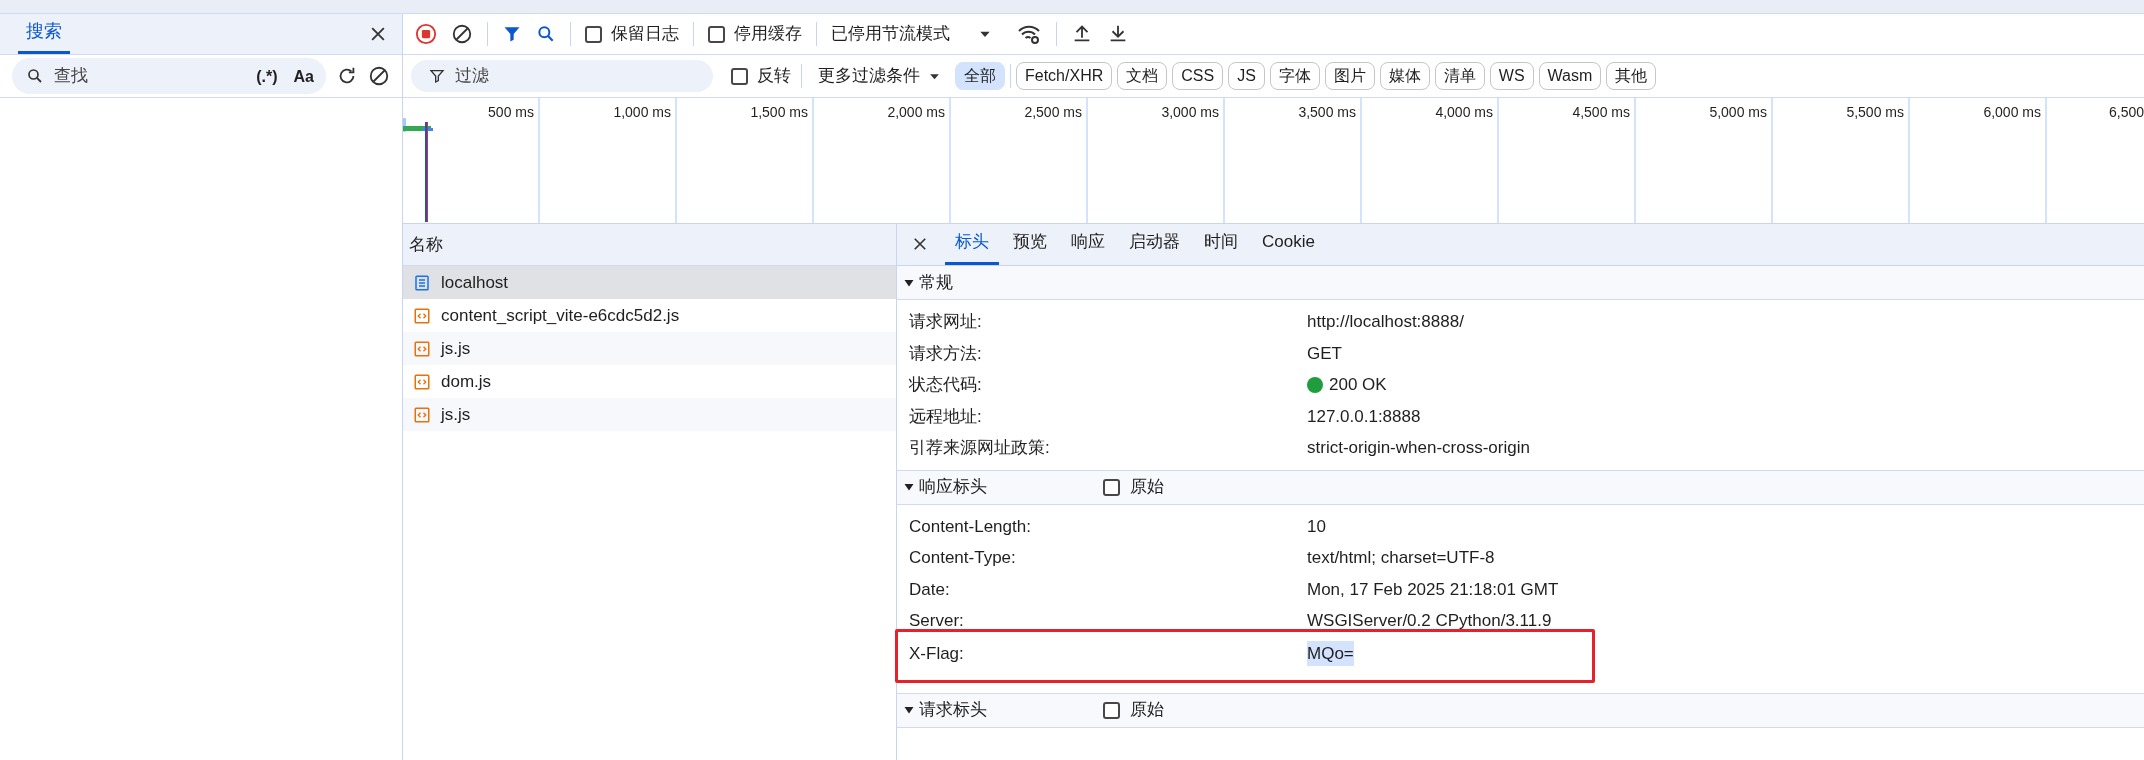 This screenshot has height=760, width=2144. I want to click on header-name: Server:, so click(937, 621).